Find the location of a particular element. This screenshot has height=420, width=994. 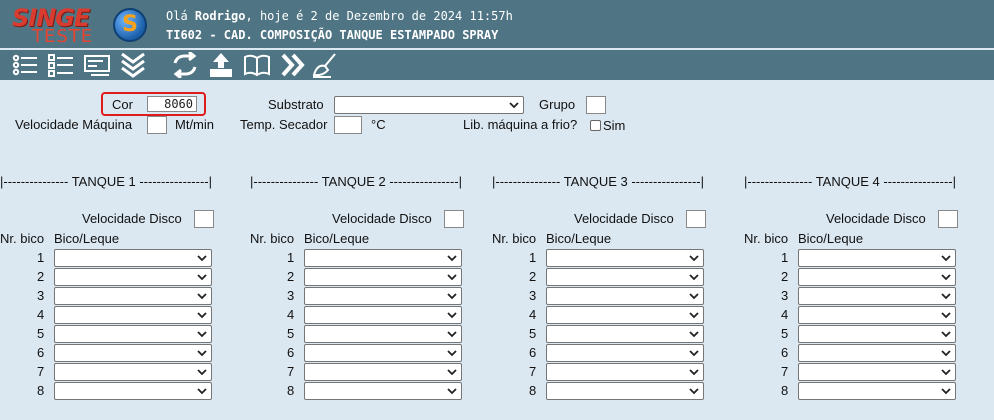

temp-secador-label: Temp. Secador is located at coordinates (284, 124).